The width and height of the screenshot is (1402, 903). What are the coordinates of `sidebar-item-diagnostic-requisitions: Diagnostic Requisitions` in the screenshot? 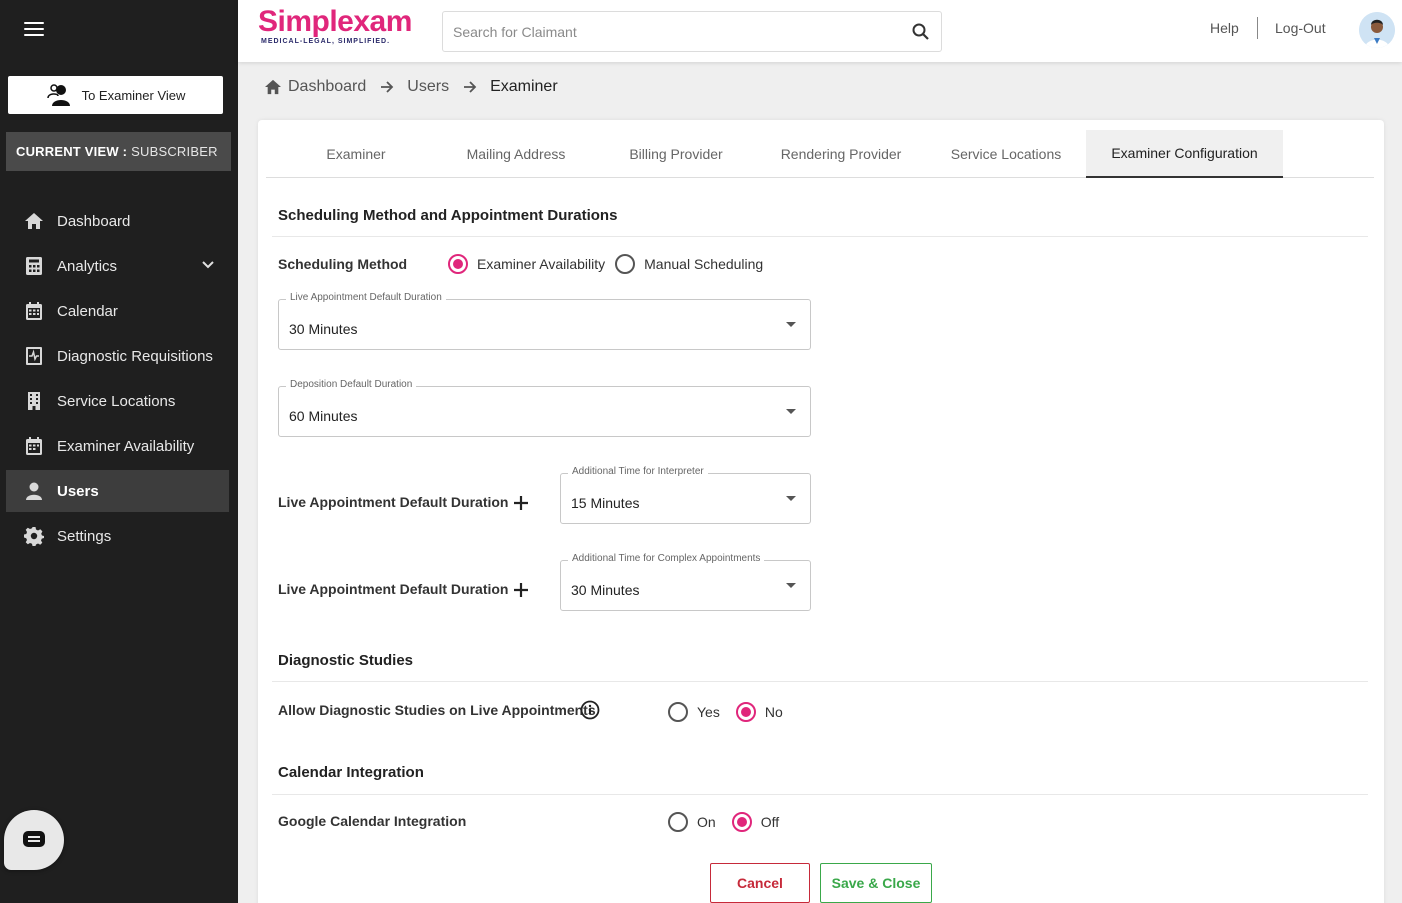 It's located at (117, 356).